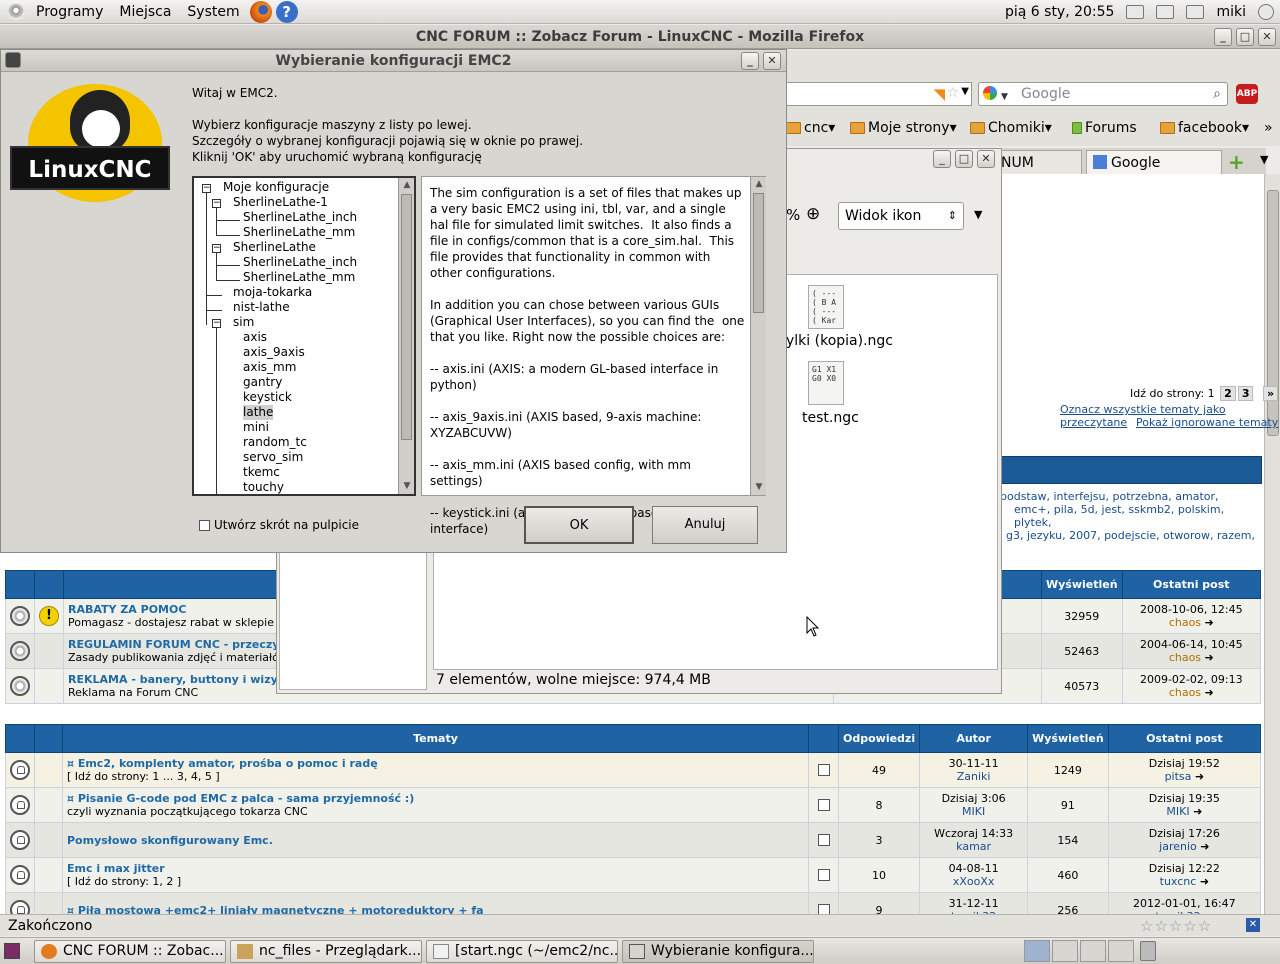 This screenshot has height=964, width=1280. Describe the element at coordinates (12, 951) in the screenshot. I see `show-desktop-icon` at that location.